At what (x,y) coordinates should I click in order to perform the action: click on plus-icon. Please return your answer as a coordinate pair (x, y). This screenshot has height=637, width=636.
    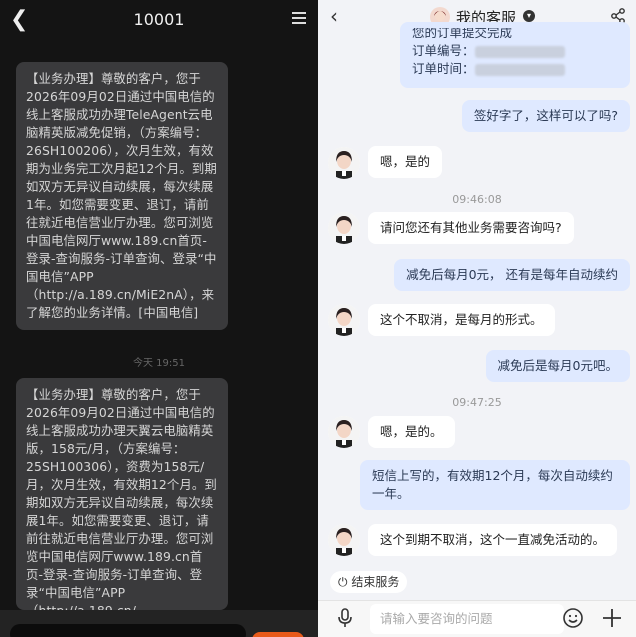
    Looking at the image, I should click on (612, 618).